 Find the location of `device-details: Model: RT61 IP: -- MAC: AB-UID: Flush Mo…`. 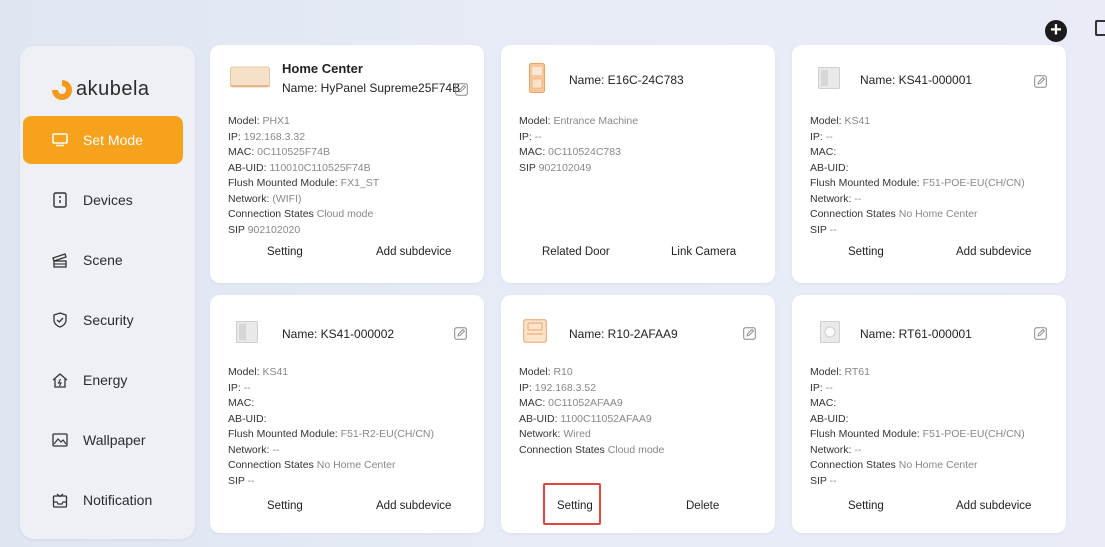

device-details: Model: RT61 IP: -- MAC: AB-UID: Flush Mo… is located at coordinates (917, 426).